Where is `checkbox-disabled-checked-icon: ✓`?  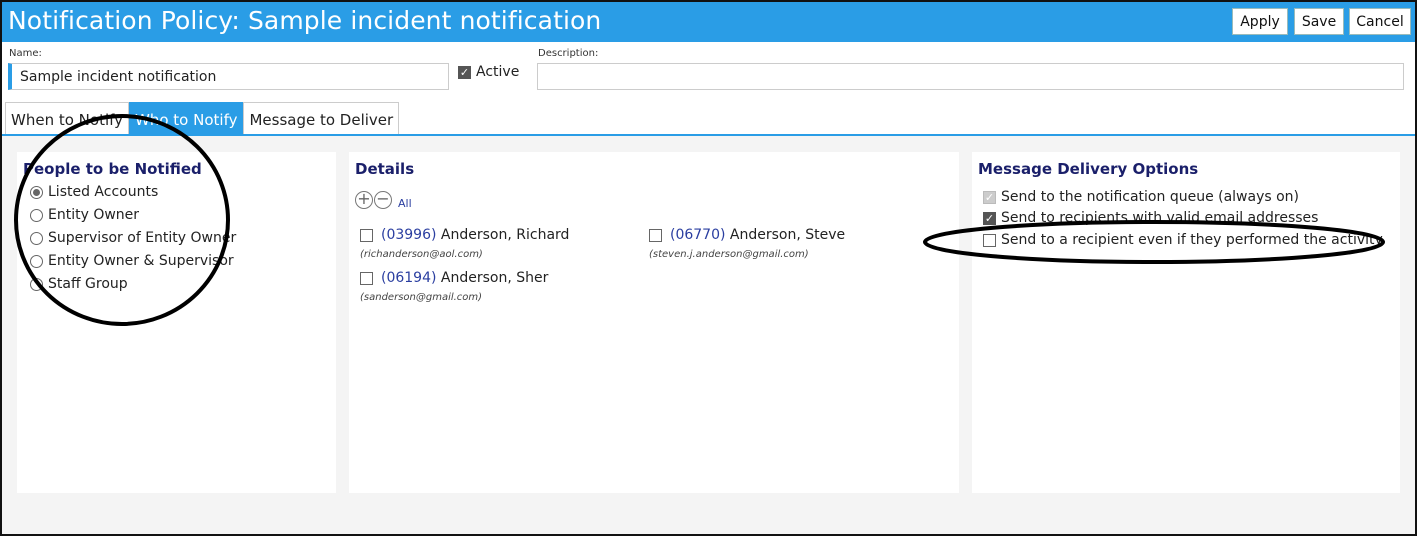
checkbox-disabled-checked-icon: ✓ is located at coordinates (989, 197).